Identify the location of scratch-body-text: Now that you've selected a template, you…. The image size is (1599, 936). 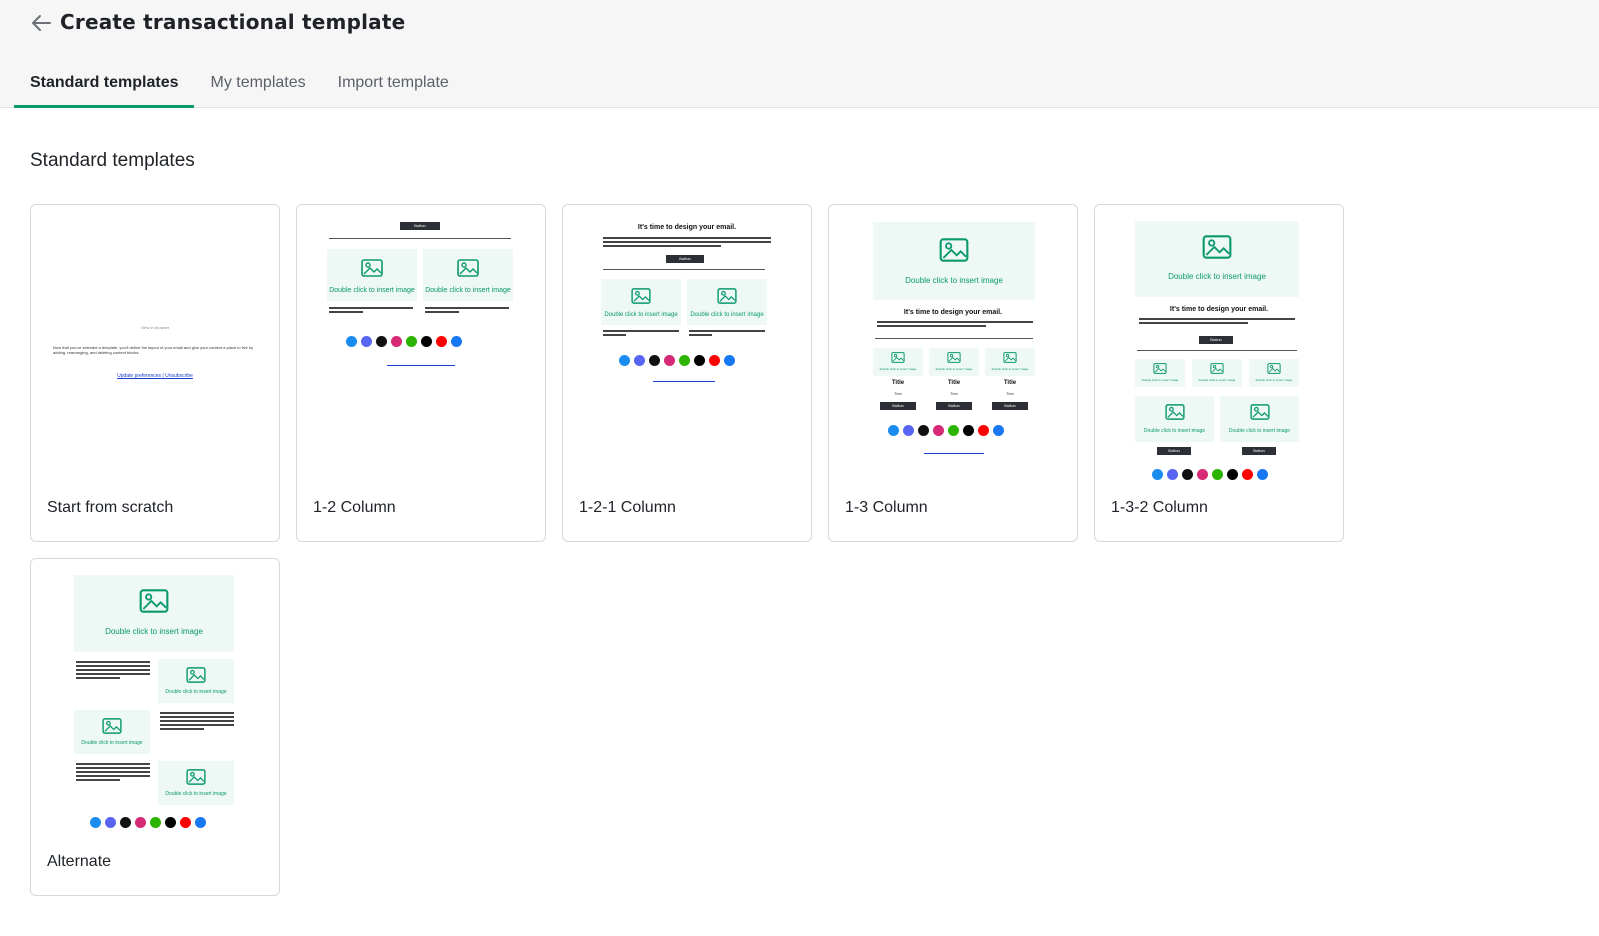
(153, 350).